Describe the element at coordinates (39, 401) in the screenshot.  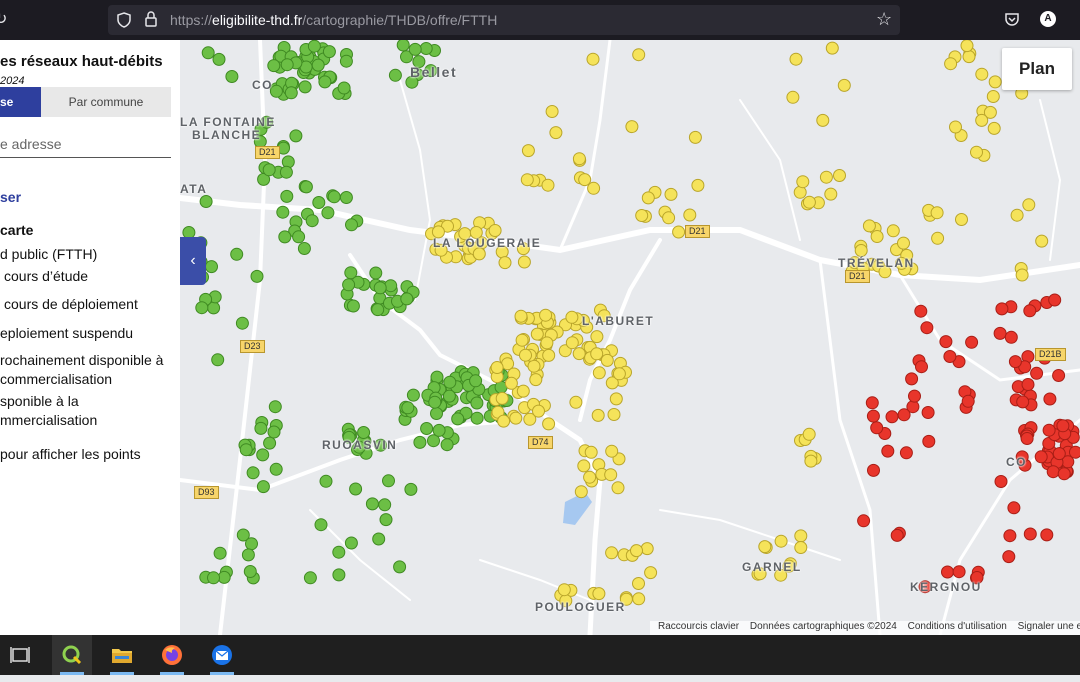
I see `legend-item: sponible à la` at that location.